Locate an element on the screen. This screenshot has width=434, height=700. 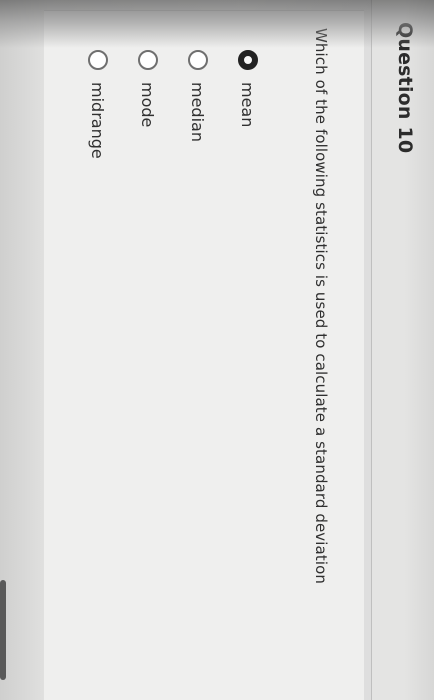
option-mode: mode is located at coordinates (148, 104).